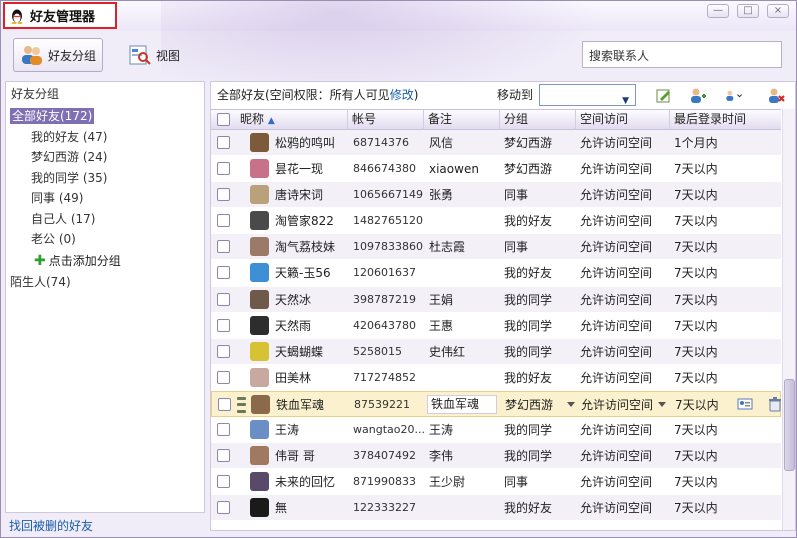 The image size is (797, 538). Describe the element at coordinates (538, 120) in the screenshot. I see `column-group: 分组` at that location.